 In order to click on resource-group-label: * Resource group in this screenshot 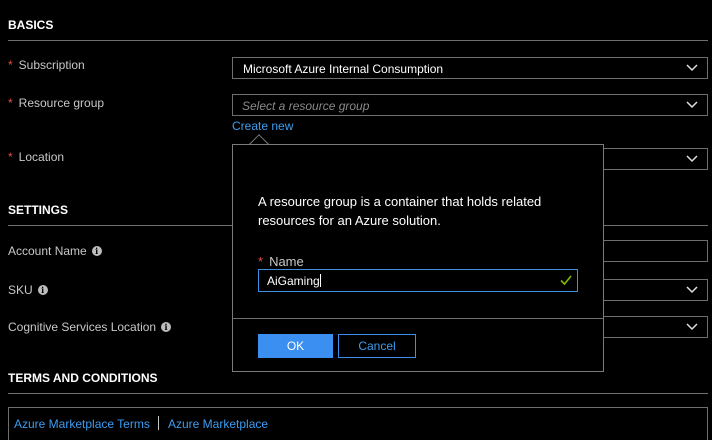, I will do `click(56, 103)`.